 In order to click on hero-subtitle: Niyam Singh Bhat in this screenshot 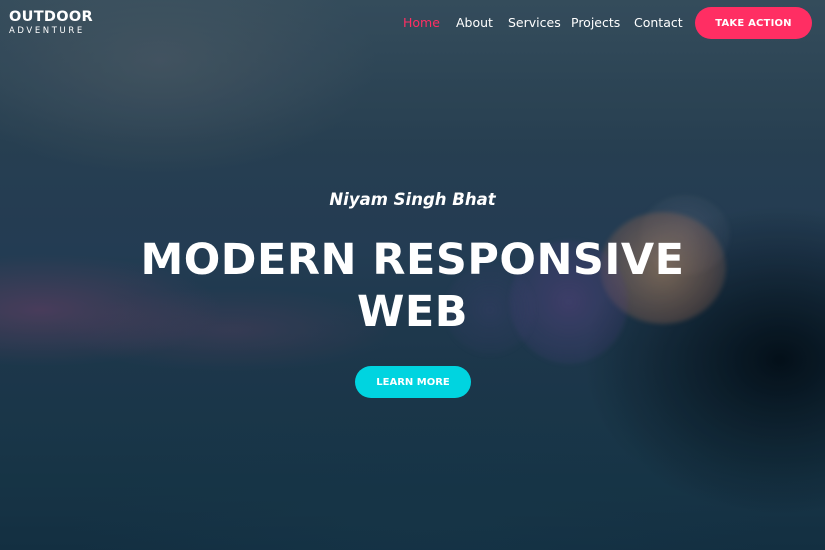, I will do `click(412, 199)`.